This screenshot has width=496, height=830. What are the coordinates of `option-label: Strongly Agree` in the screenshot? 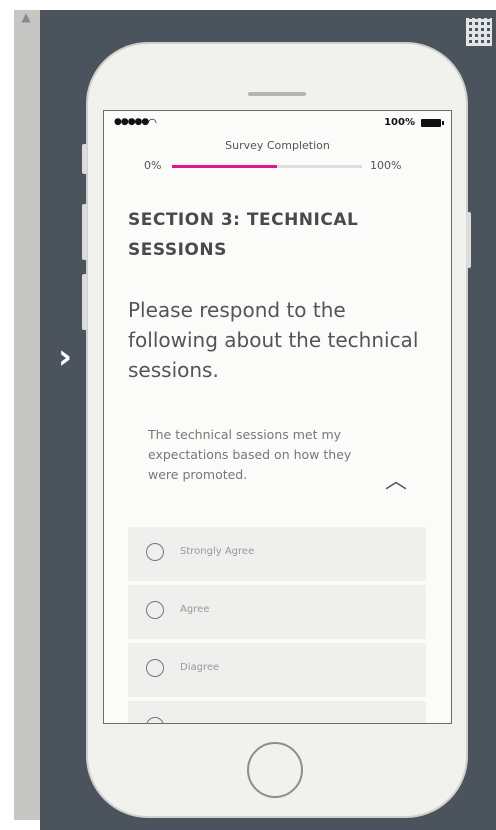 It's located at (217, 551).